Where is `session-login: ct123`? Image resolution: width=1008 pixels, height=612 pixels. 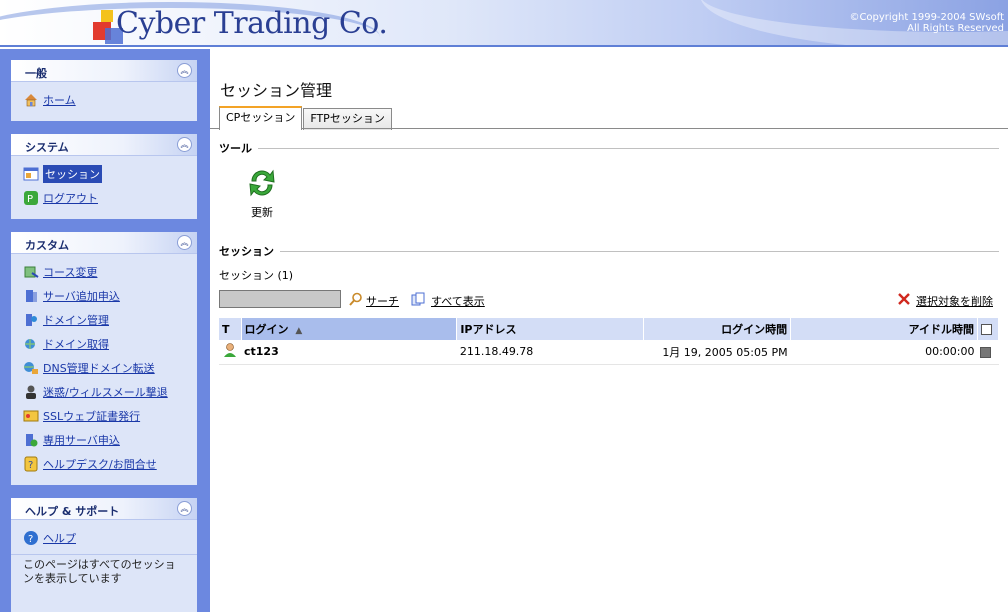 session-login: ct123 is located at coordinates (349, 352).